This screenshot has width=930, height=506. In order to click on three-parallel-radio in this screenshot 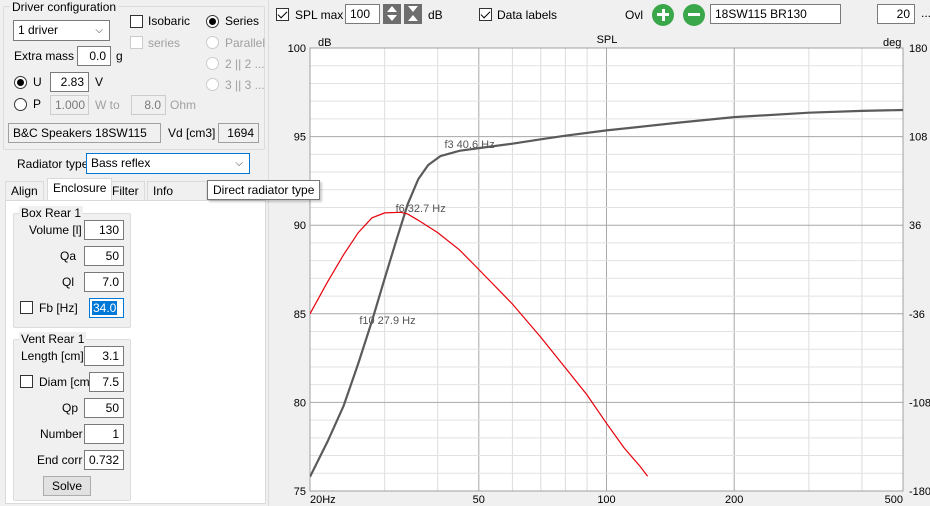, I will do `click(212, 84)`.